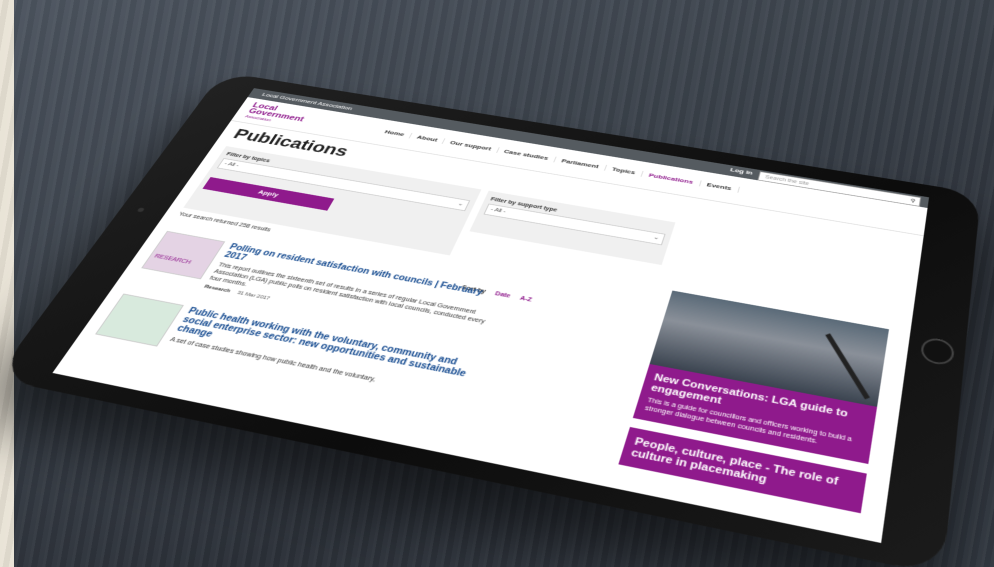 This screenshot has height=567, width=994. Describe the element at coordinates (572, 228) in the screenshot. I see `support-filter: Filter by support type - All - ⌄` at that location.